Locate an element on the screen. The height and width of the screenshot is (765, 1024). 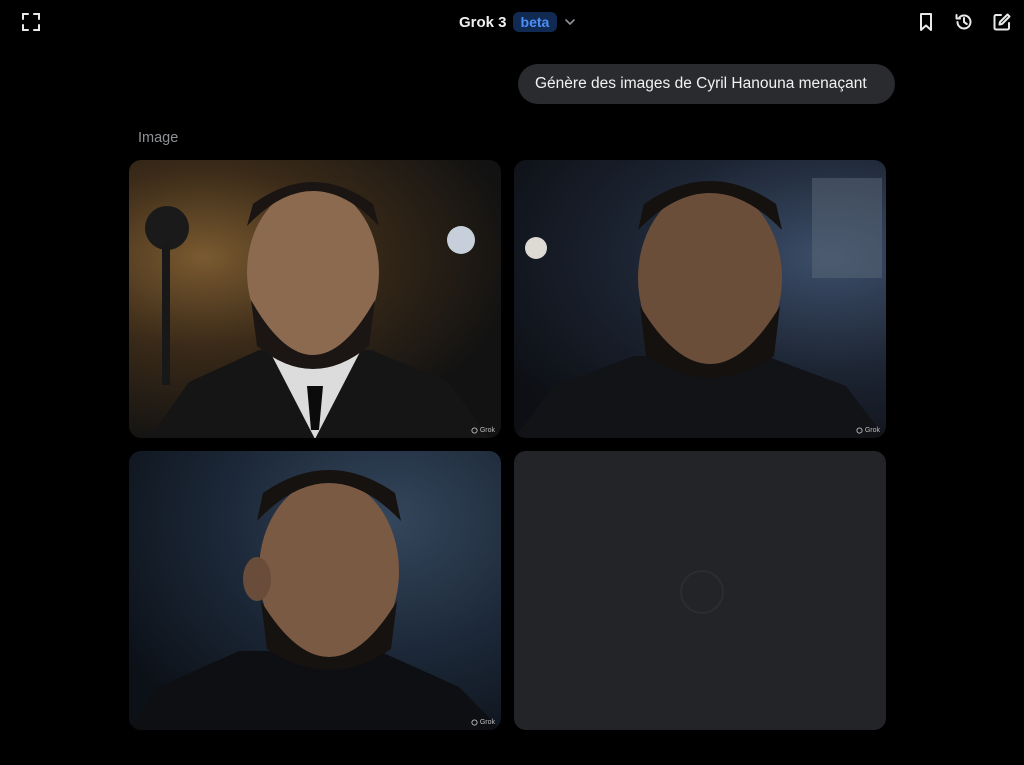
bookmark-icon is located at coordinates (926, 24).